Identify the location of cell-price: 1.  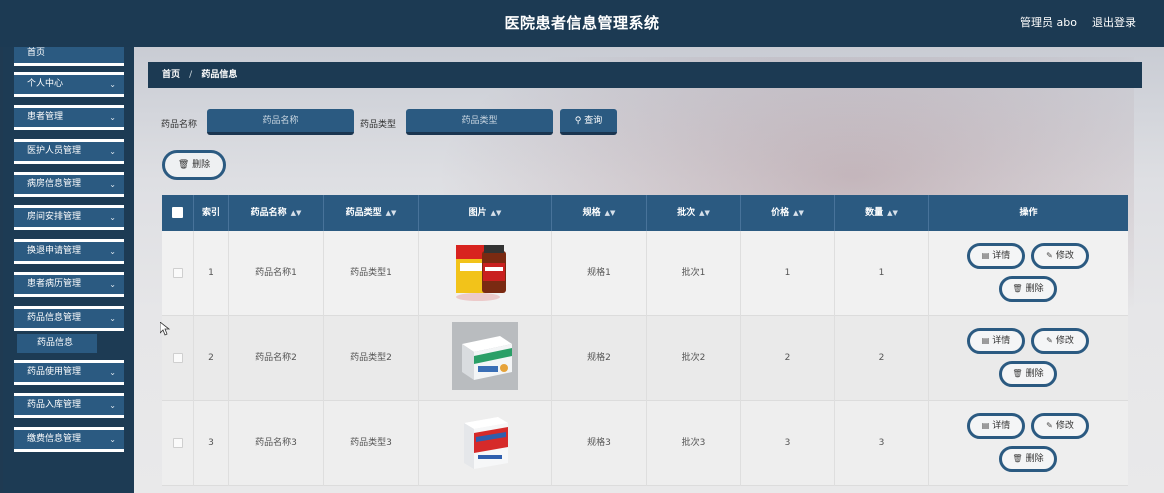
(788, 273).